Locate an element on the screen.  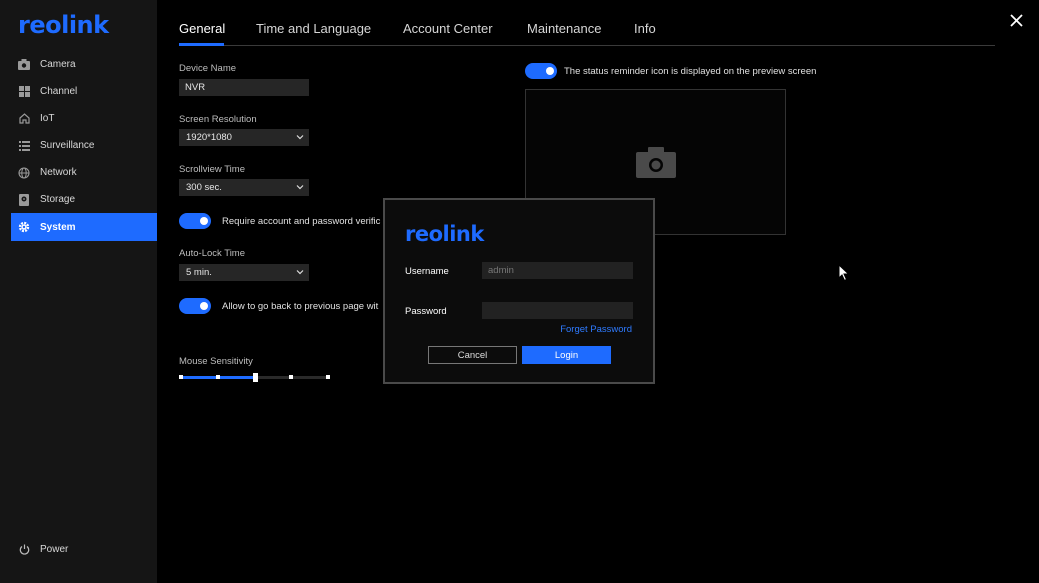
sidebar-item-storage: Storage is located at coordinates (84, 199).